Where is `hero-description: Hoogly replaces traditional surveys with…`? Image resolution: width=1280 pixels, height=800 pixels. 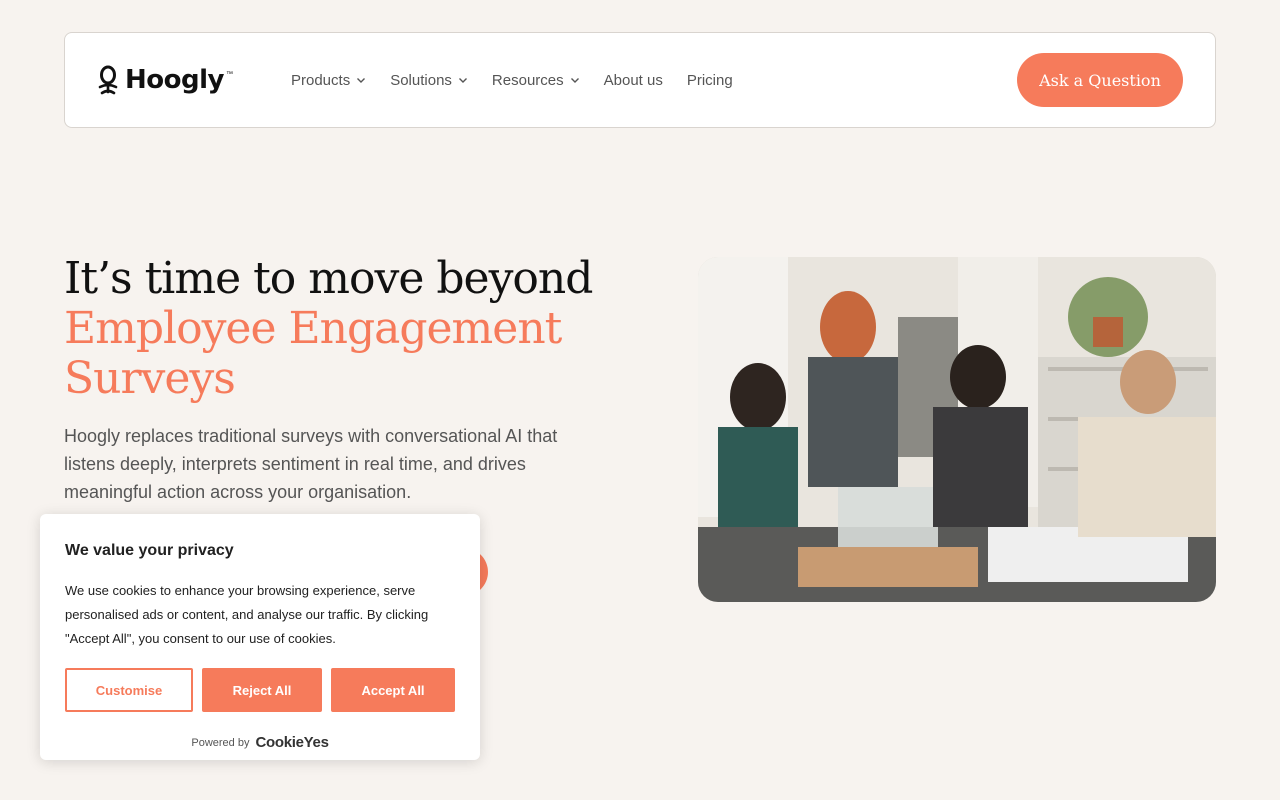
hero-description: Hoogly replaces traditional surveys with… is located at coordinates (311, 464).